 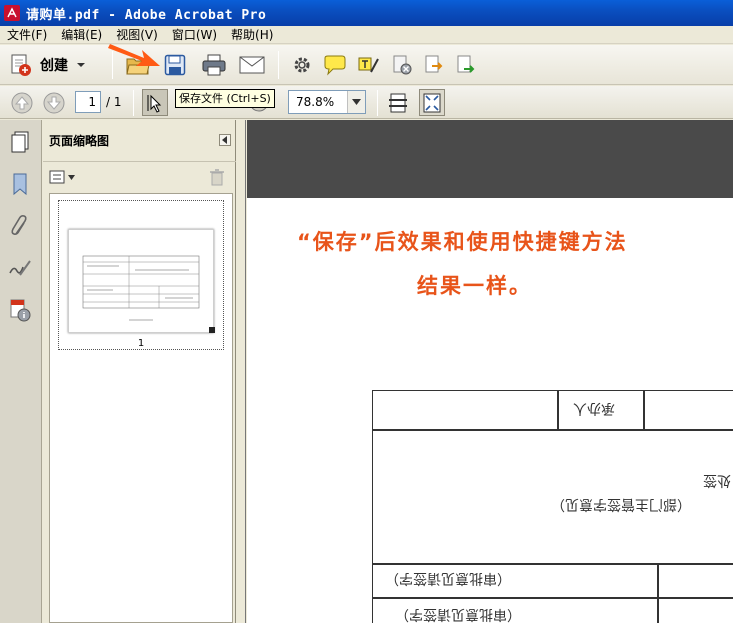 I want to click on print-button, so click(x=214, y=65).